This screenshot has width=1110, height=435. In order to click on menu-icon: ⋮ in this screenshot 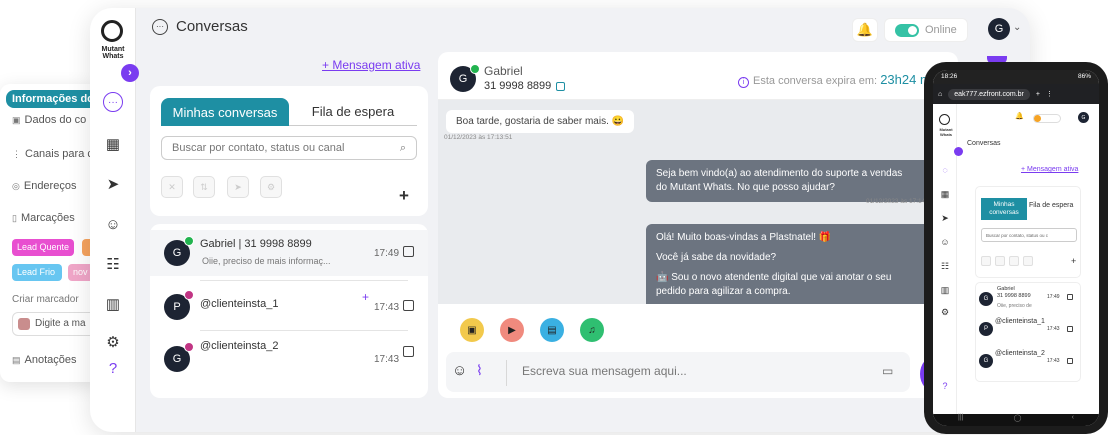, I will do `click(1049, 94)`.